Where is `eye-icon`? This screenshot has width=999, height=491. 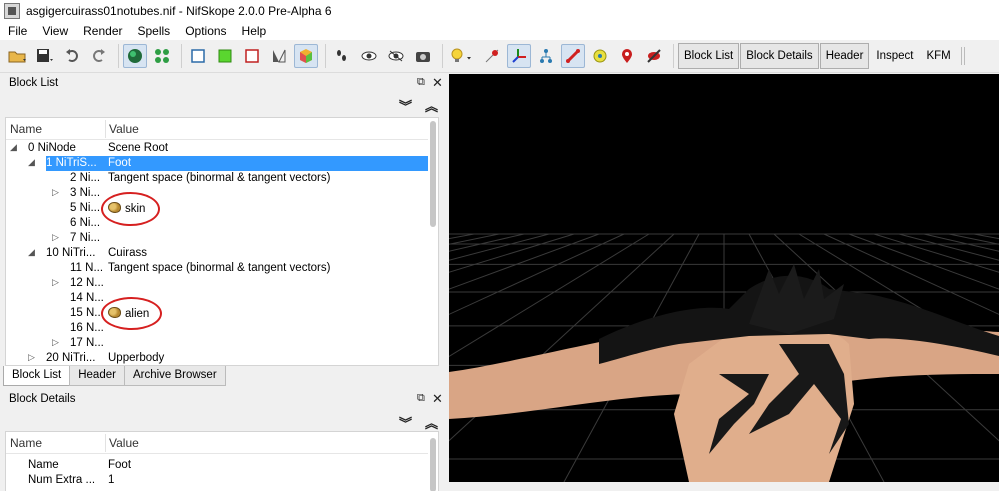
eye-icon is located at coordinates (369, 56).